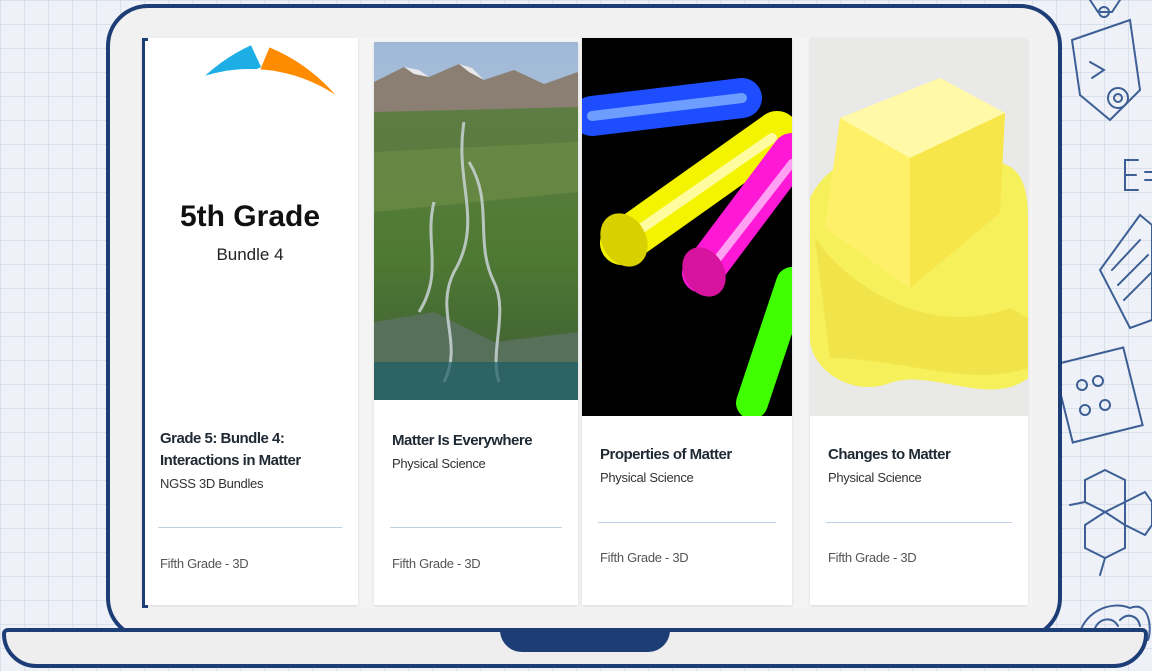 This screenshot has height=671, width=1152. What do you see at coordinates (585, 640) in the screenshot?
I see `laptop-notch` at bounding box center [585, 640].